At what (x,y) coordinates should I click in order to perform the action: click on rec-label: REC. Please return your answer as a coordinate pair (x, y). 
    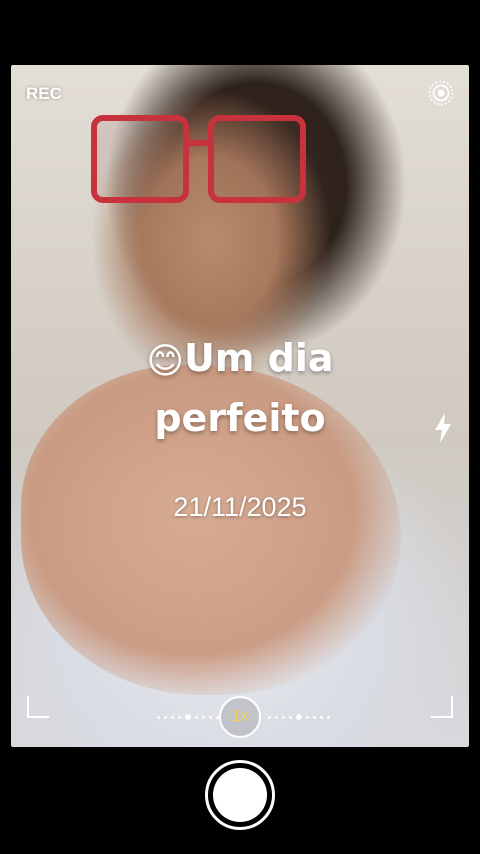
    Looking at the image, I should click on (44, 93).